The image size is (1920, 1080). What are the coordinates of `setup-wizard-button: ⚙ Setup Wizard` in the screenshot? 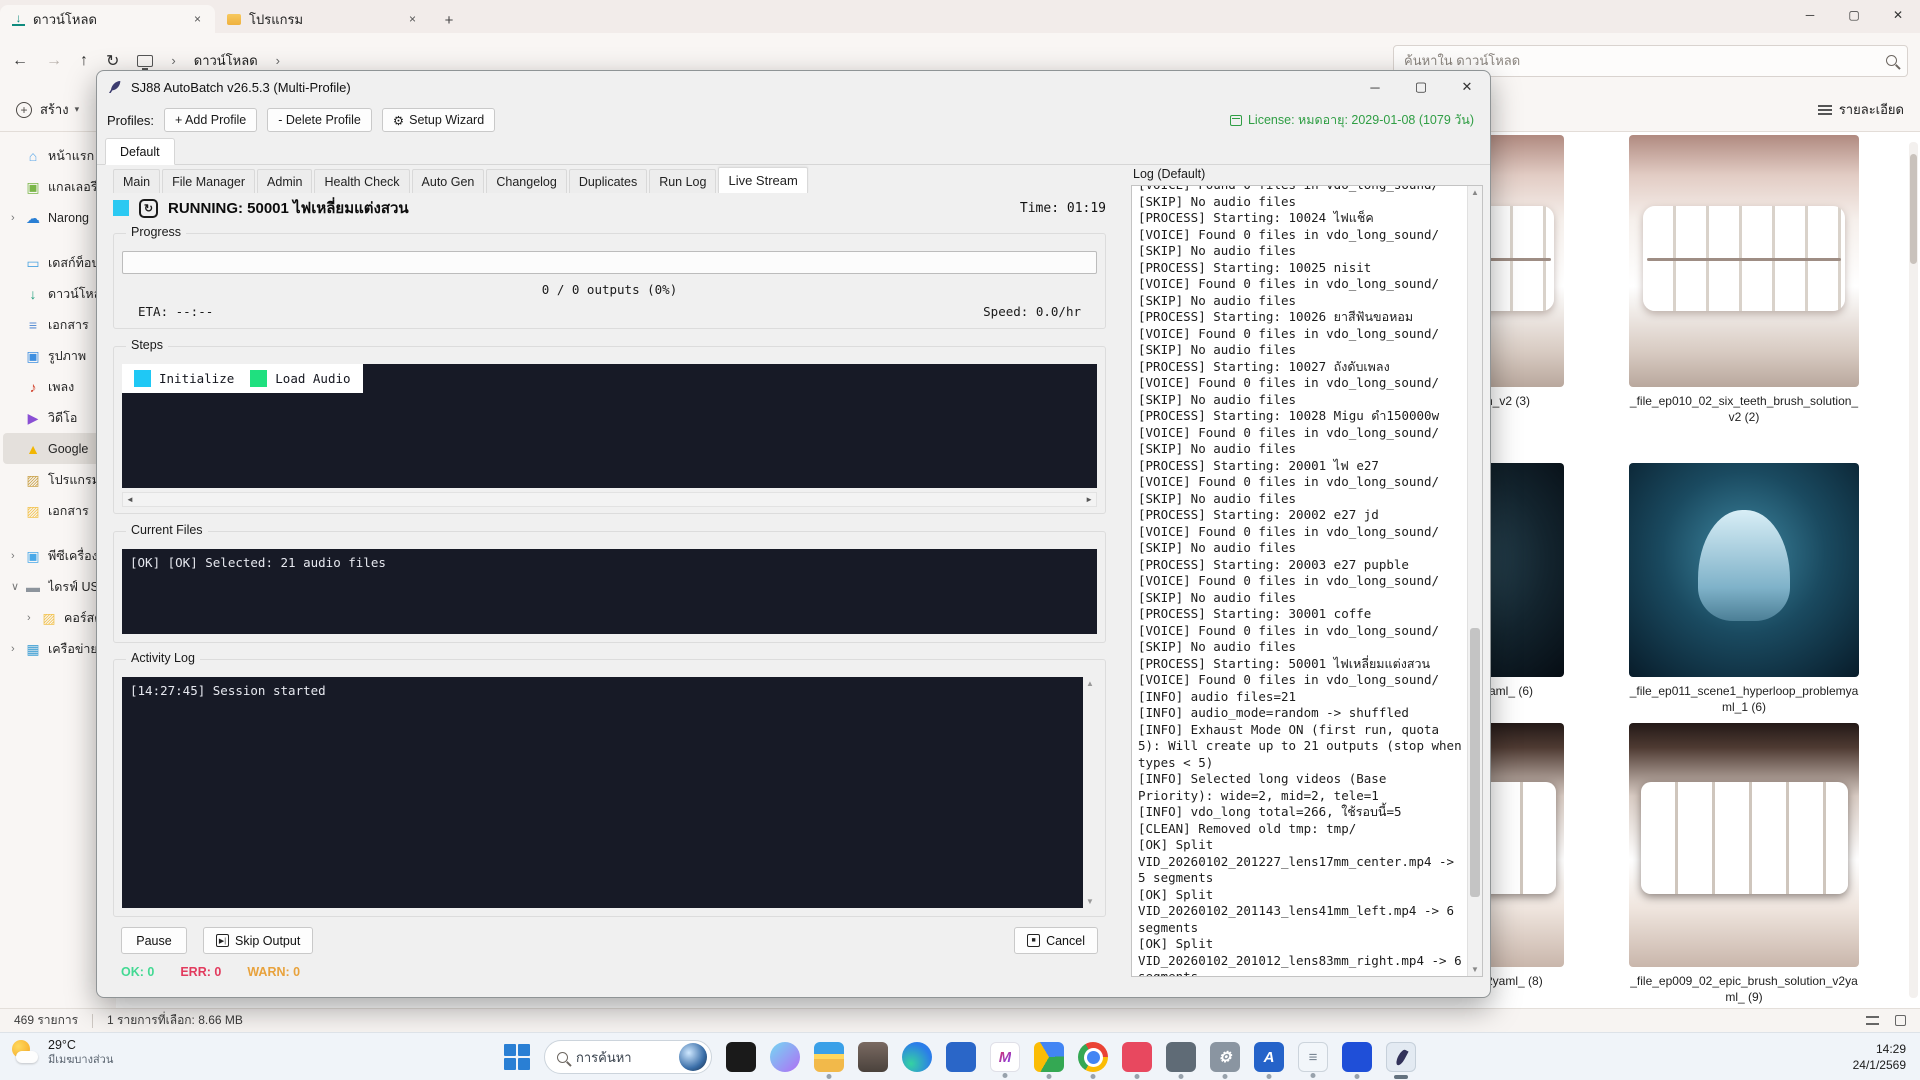 It's located at (438, 120).